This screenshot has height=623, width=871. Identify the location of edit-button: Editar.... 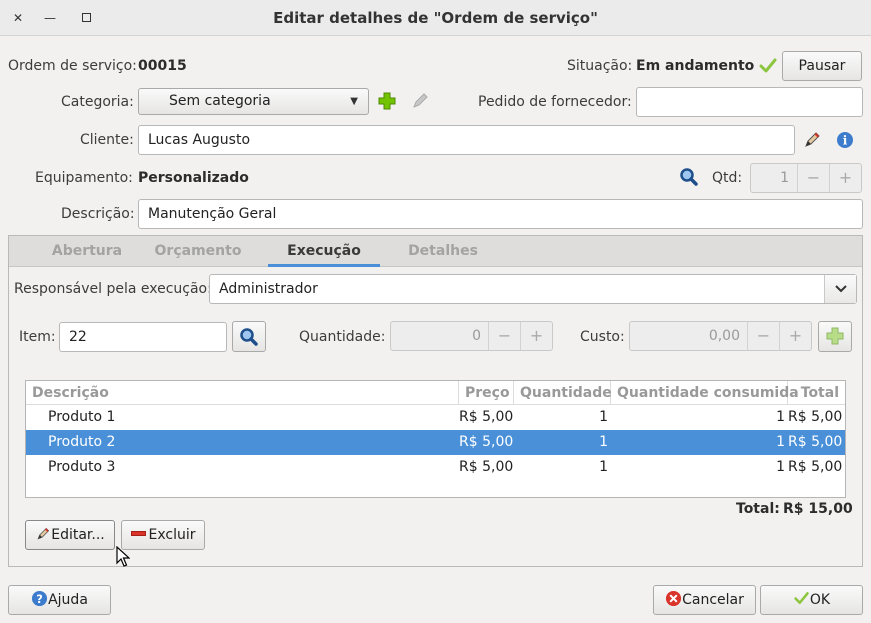
(70, 535).